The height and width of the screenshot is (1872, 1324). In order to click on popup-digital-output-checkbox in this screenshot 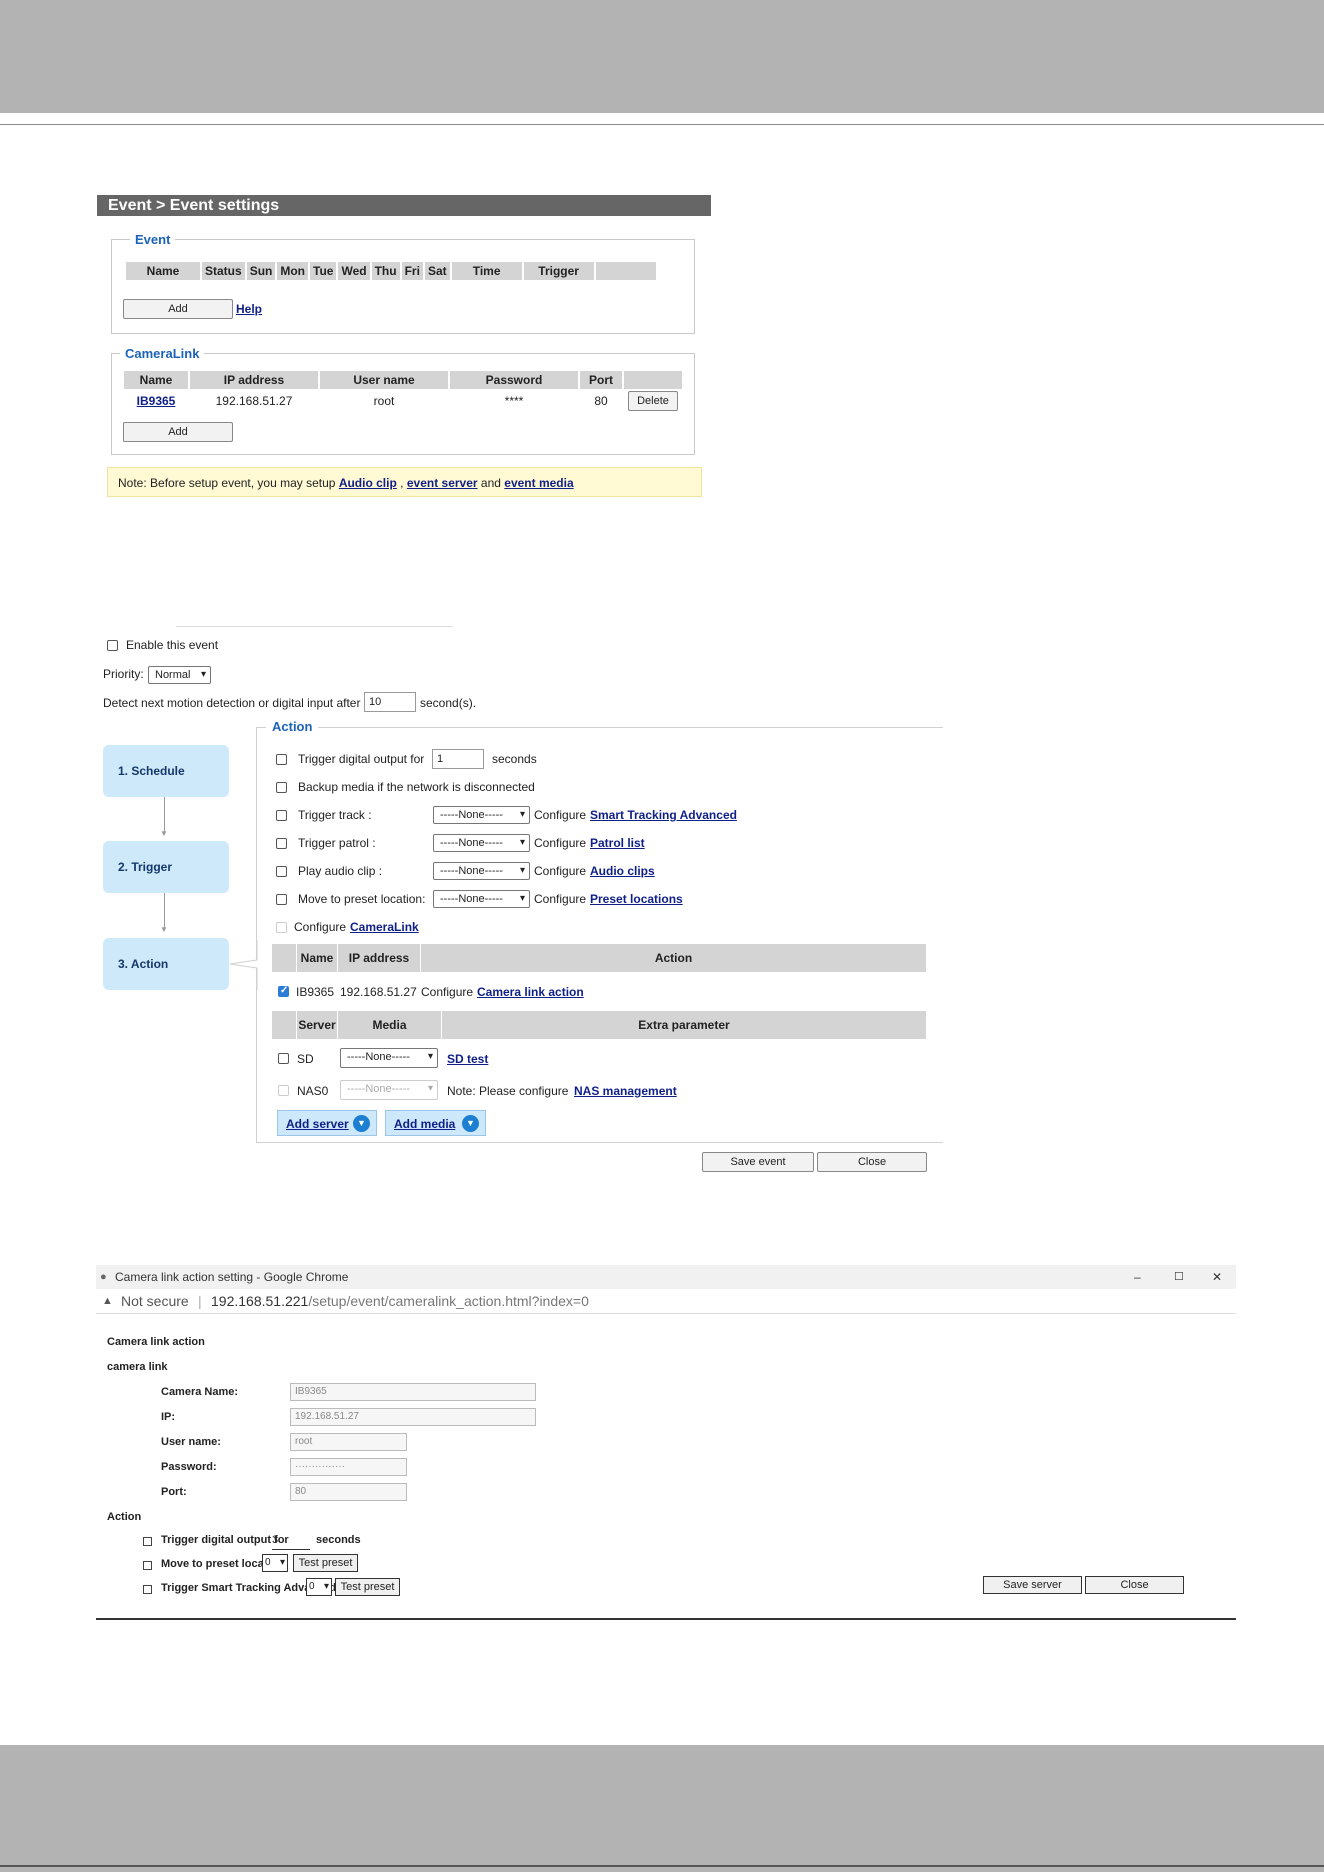, I will do `click(147, 1541)`.